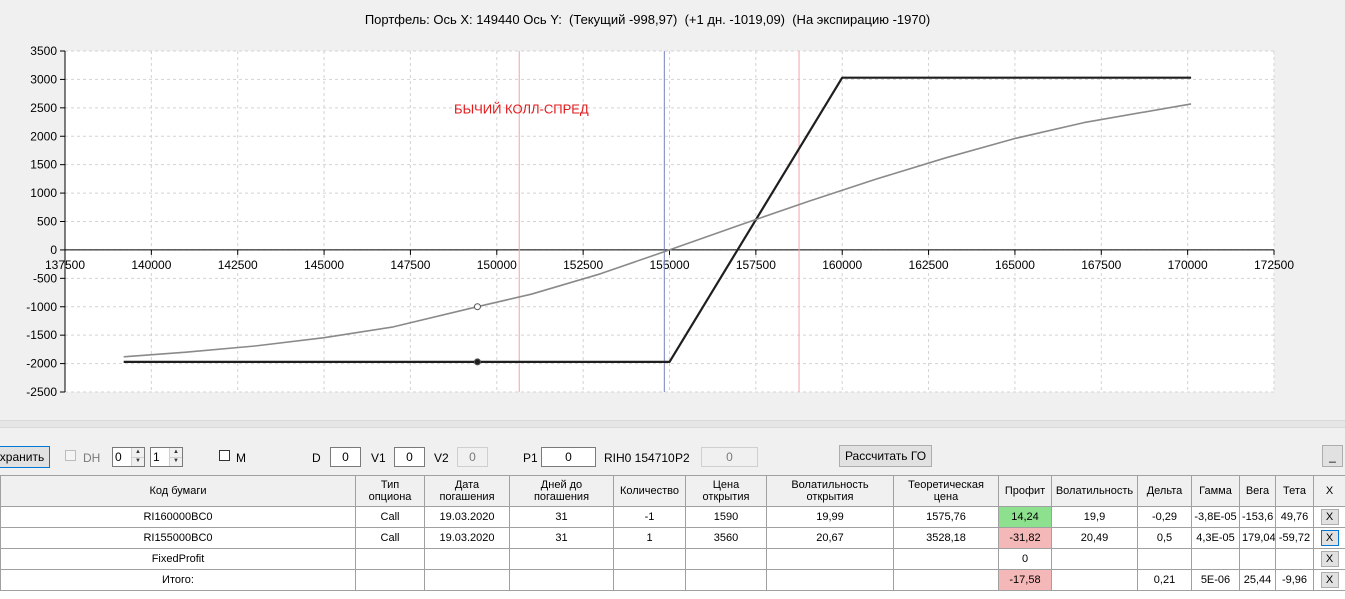  I want to click on table-cell: 1, so click(649, 538).